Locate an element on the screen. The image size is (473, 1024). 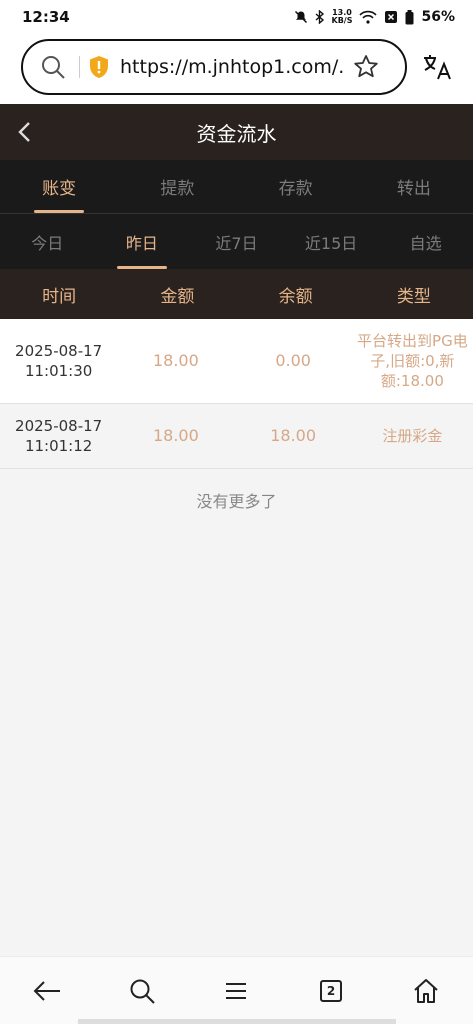
row-balance: 18.00 is located at coordinates (293, 435).